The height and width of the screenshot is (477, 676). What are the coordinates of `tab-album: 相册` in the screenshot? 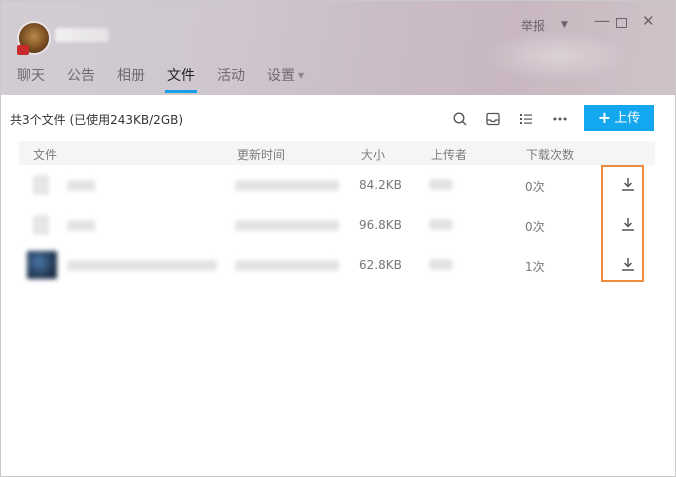 It's located at (131, 79).